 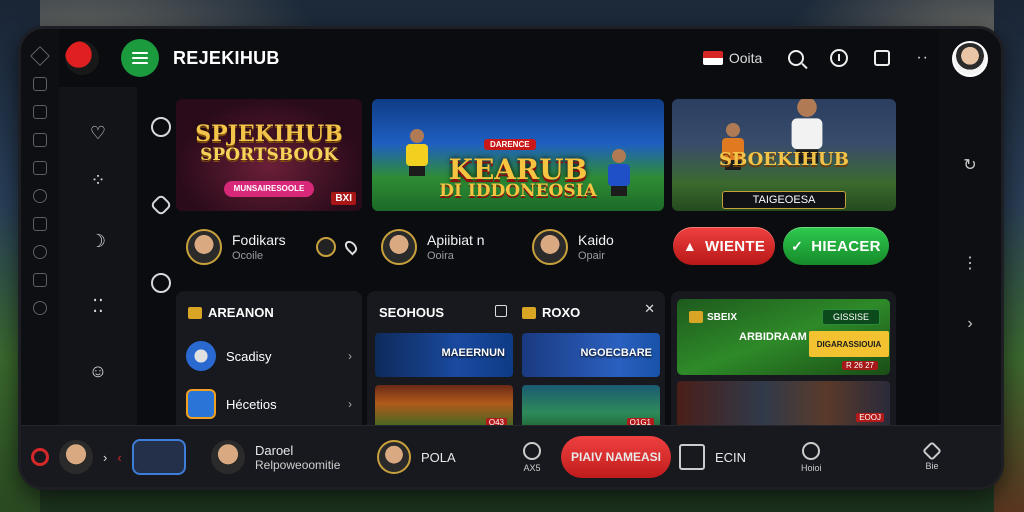 I want to click on diamond-icon, so click(x=40, y=56).